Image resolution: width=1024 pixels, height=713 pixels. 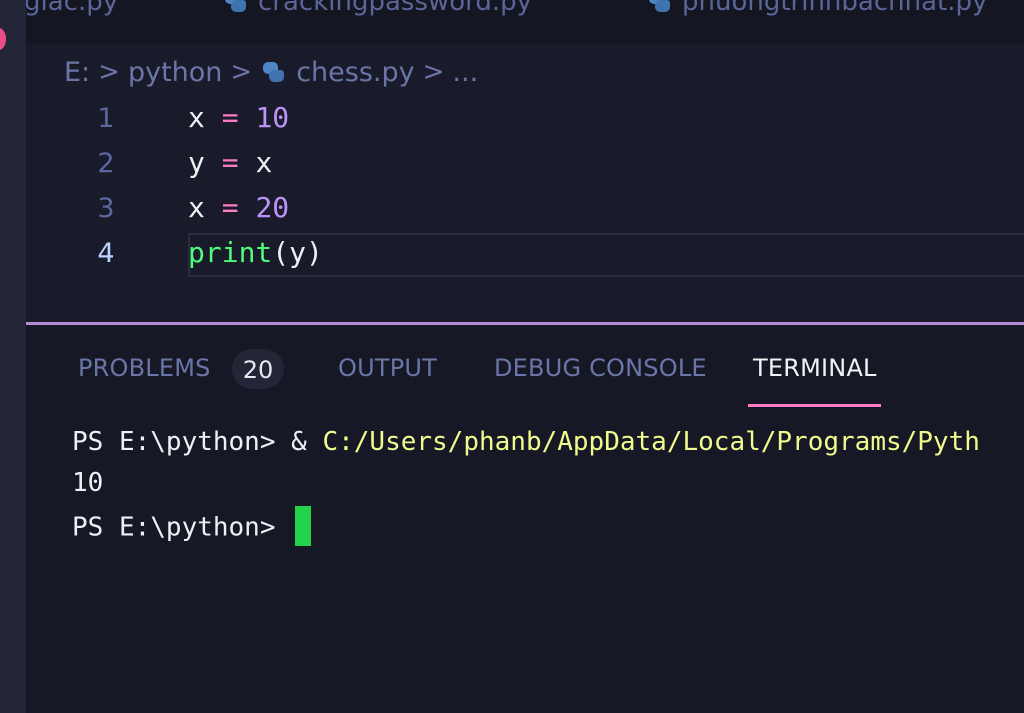 I want to click on tab-debug-console: DEBUG CONSOLE, so click(x=600, y=368).